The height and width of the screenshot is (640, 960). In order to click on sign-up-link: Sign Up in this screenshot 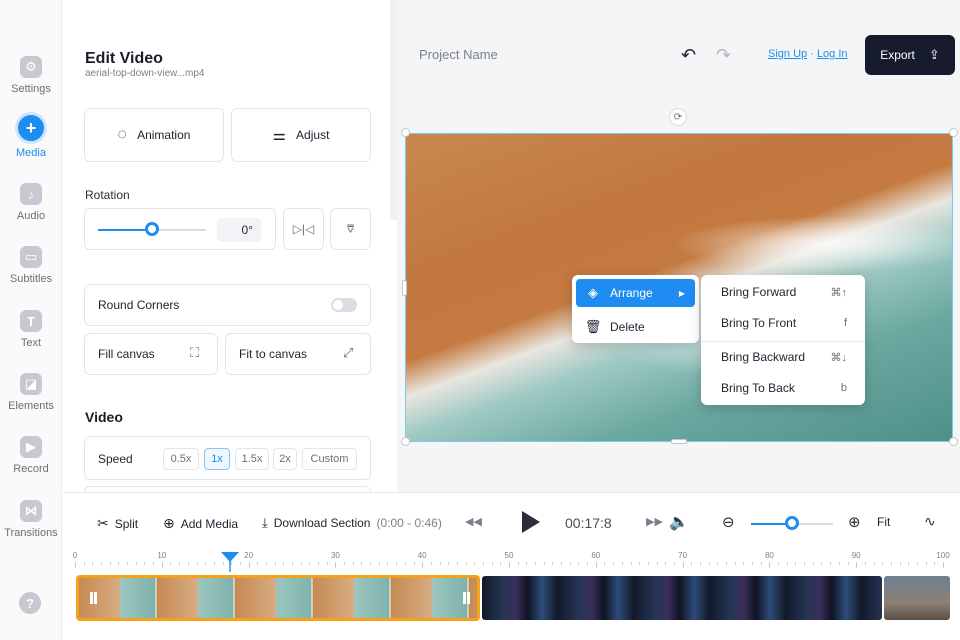, I will do `click(787, 54)`.